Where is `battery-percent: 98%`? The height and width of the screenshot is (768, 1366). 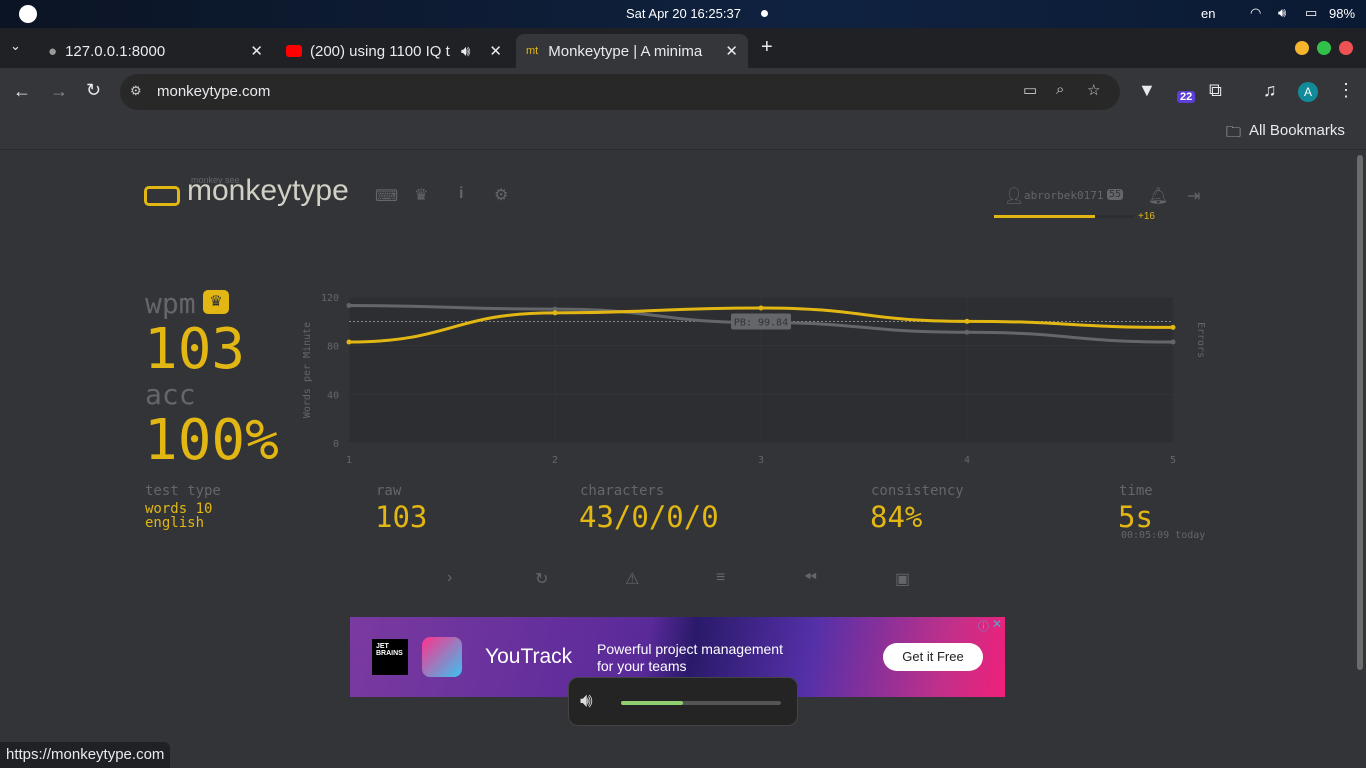
battery-percent: 98% is located at coordinates (1342, 13).